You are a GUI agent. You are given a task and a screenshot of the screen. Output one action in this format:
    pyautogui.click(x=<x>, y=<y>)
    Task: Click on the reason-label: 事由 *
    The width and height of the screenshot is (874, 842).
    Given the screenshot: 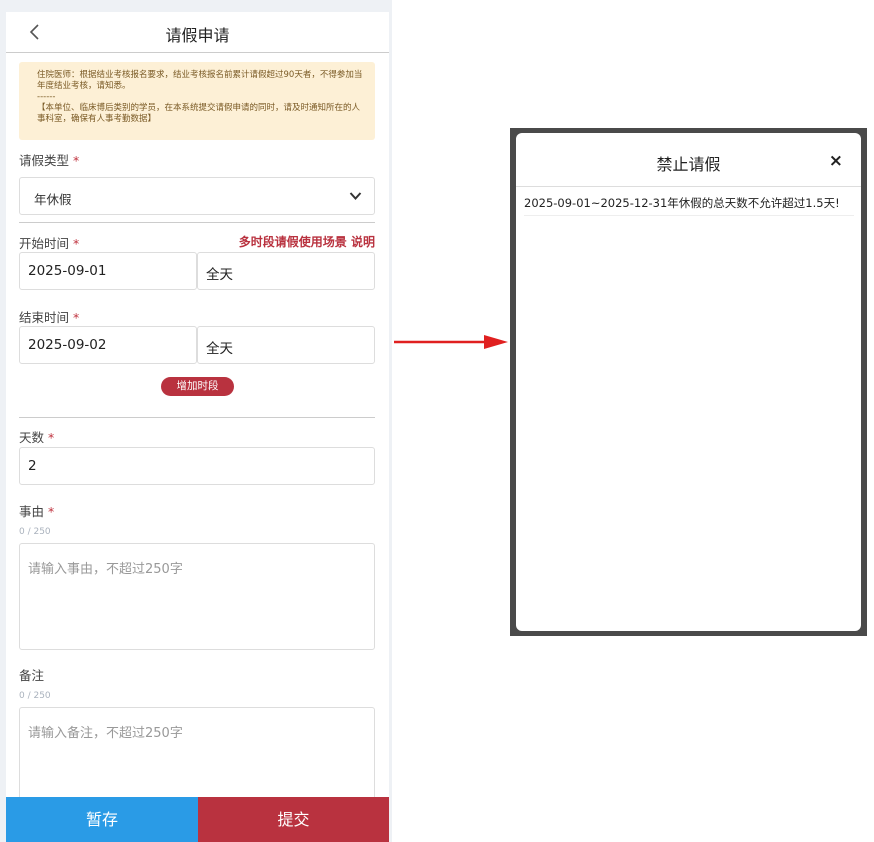 What is the action you would take?
    pyautogui.click(x=36, y=510)
    